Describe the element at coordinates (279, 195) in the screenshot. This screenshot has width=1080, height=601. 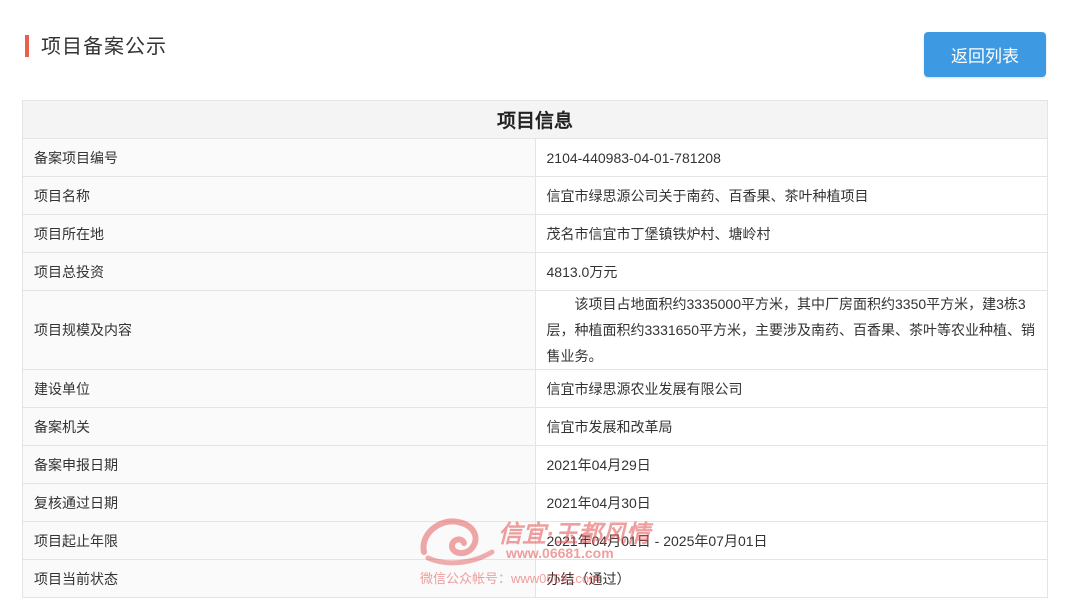
I see `row-label-project-name: 项目名称` at that location.